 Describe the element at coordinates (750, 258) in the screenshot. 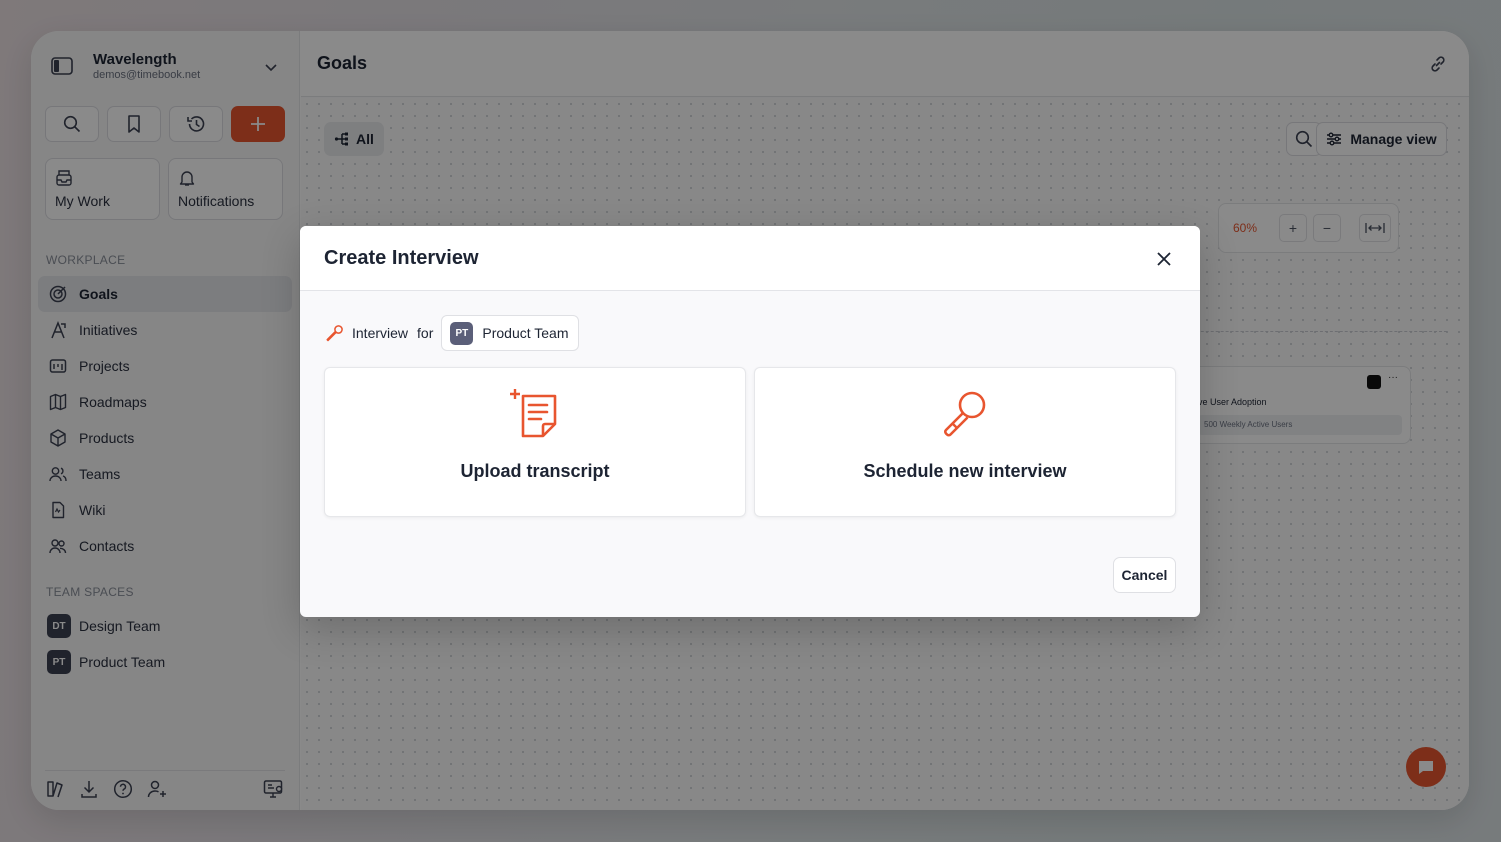

I see `modal-header: Create Interview` at that location.